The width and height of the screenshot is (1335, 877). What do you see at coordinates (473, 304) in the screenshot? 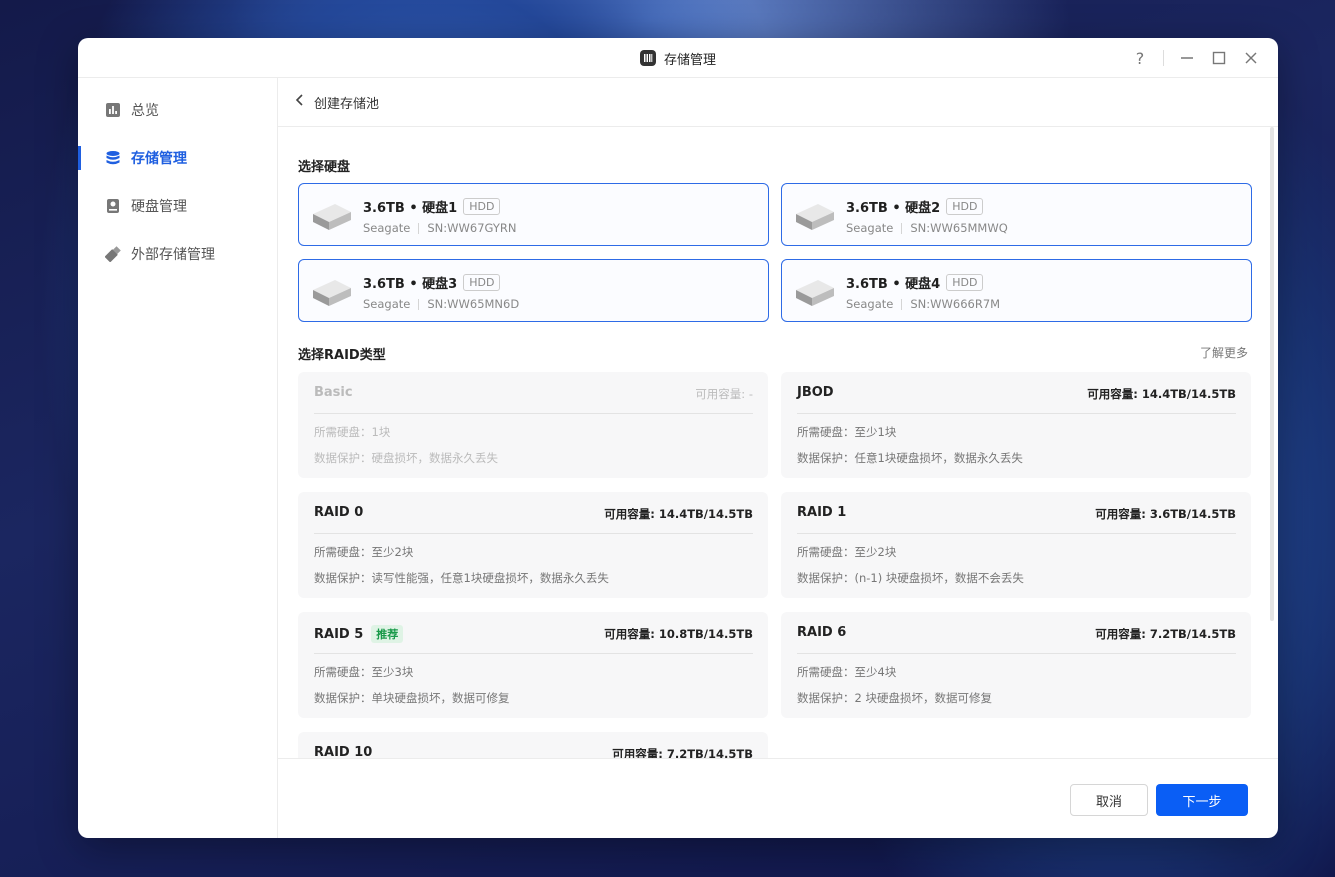
I see `disk-serial: SN:WW65MN6D` at bounding box center [473, 304].